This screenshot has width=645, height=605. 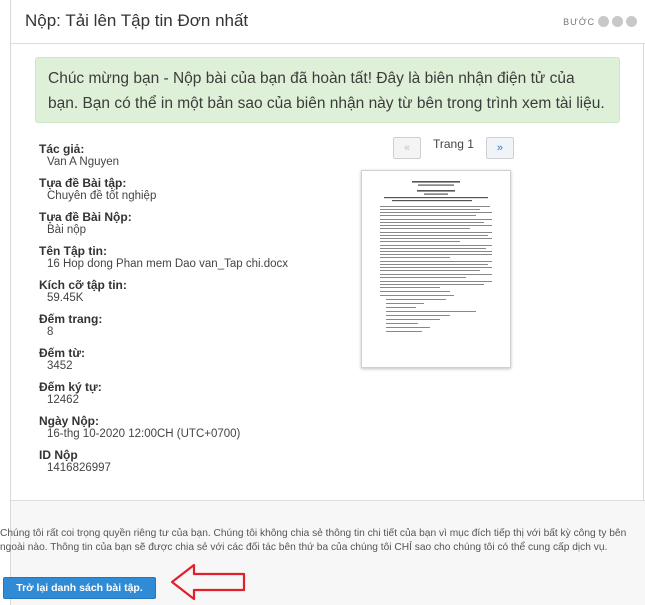 What do you see at coordinates (65, 298) in the screenshot?
I see `detail-value: 59.45K` at bounding box center [65, 298].